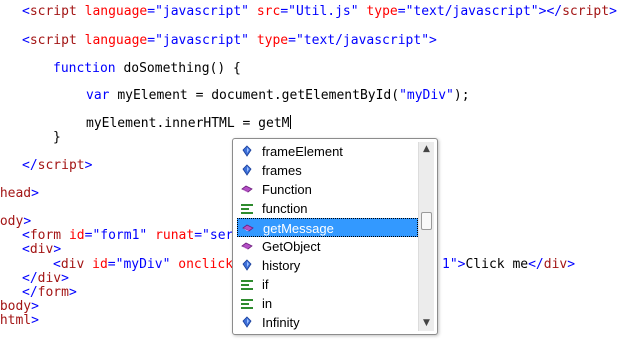 Image resolution: width=643 pixels, height=353 pixels. Describe the element at coordinates (267, 303) in the screenshot. I see `completion-item-label: in` at that location.